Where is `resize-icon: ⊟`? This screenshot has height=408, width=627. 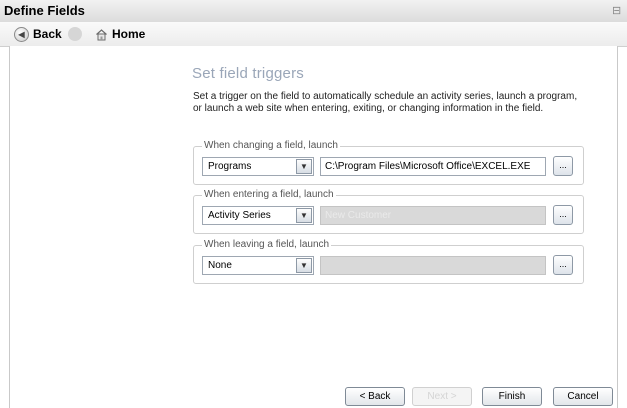 resize-icon: ⊟ is located at coordinates (618, 10).